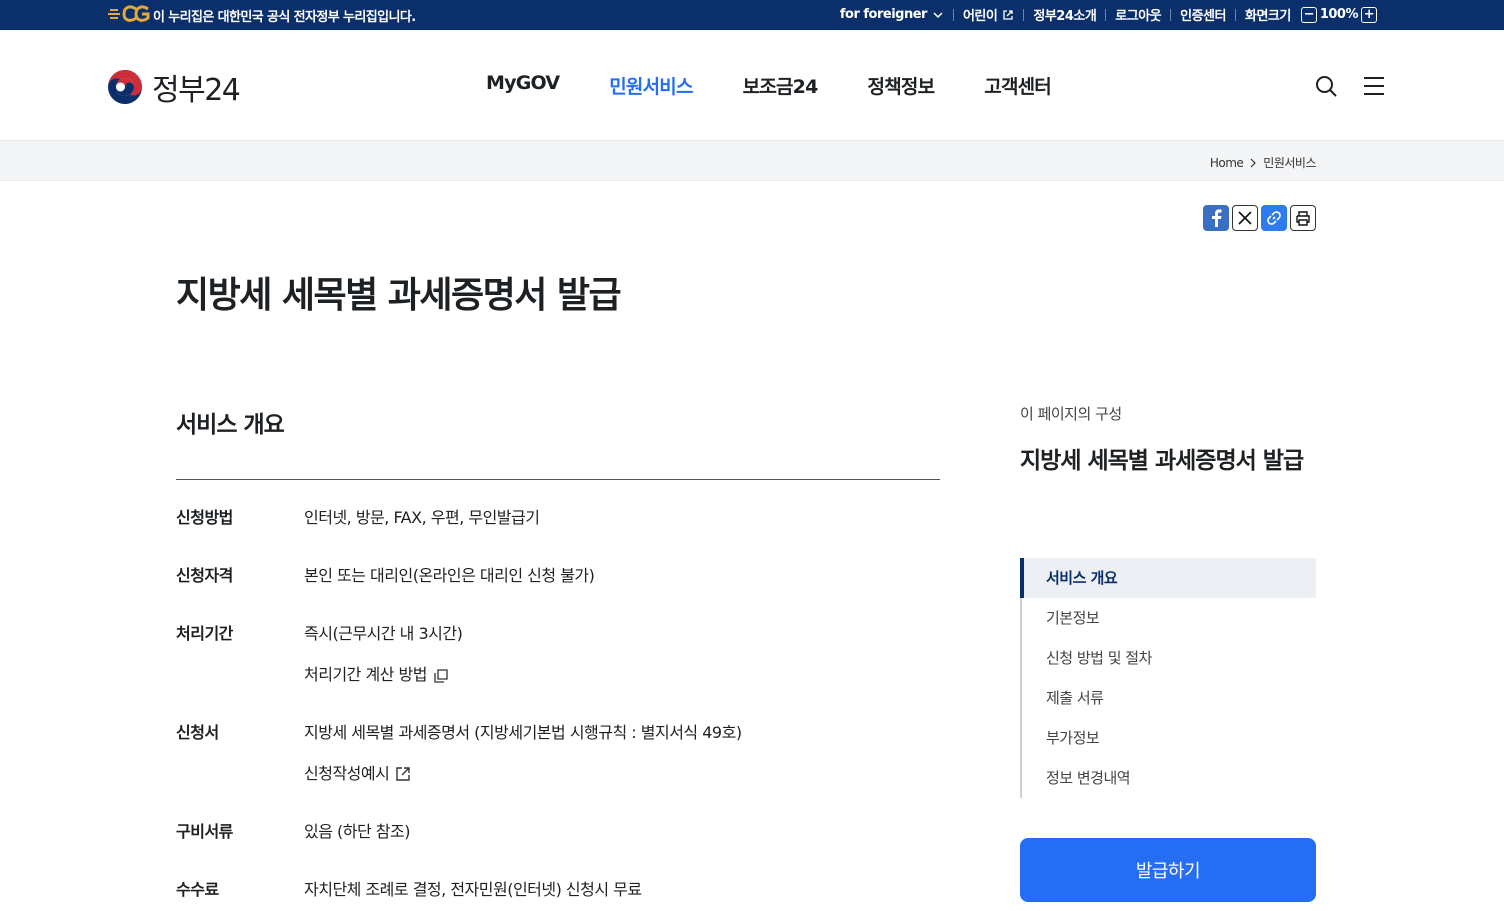 The image size is (1504, 911). Describe the element at coordinates (558, 518) in the screenshot. I see `overview-row: 신청방법 인터넷, 방문, FAX, 우편, 무인발급기` at that location.